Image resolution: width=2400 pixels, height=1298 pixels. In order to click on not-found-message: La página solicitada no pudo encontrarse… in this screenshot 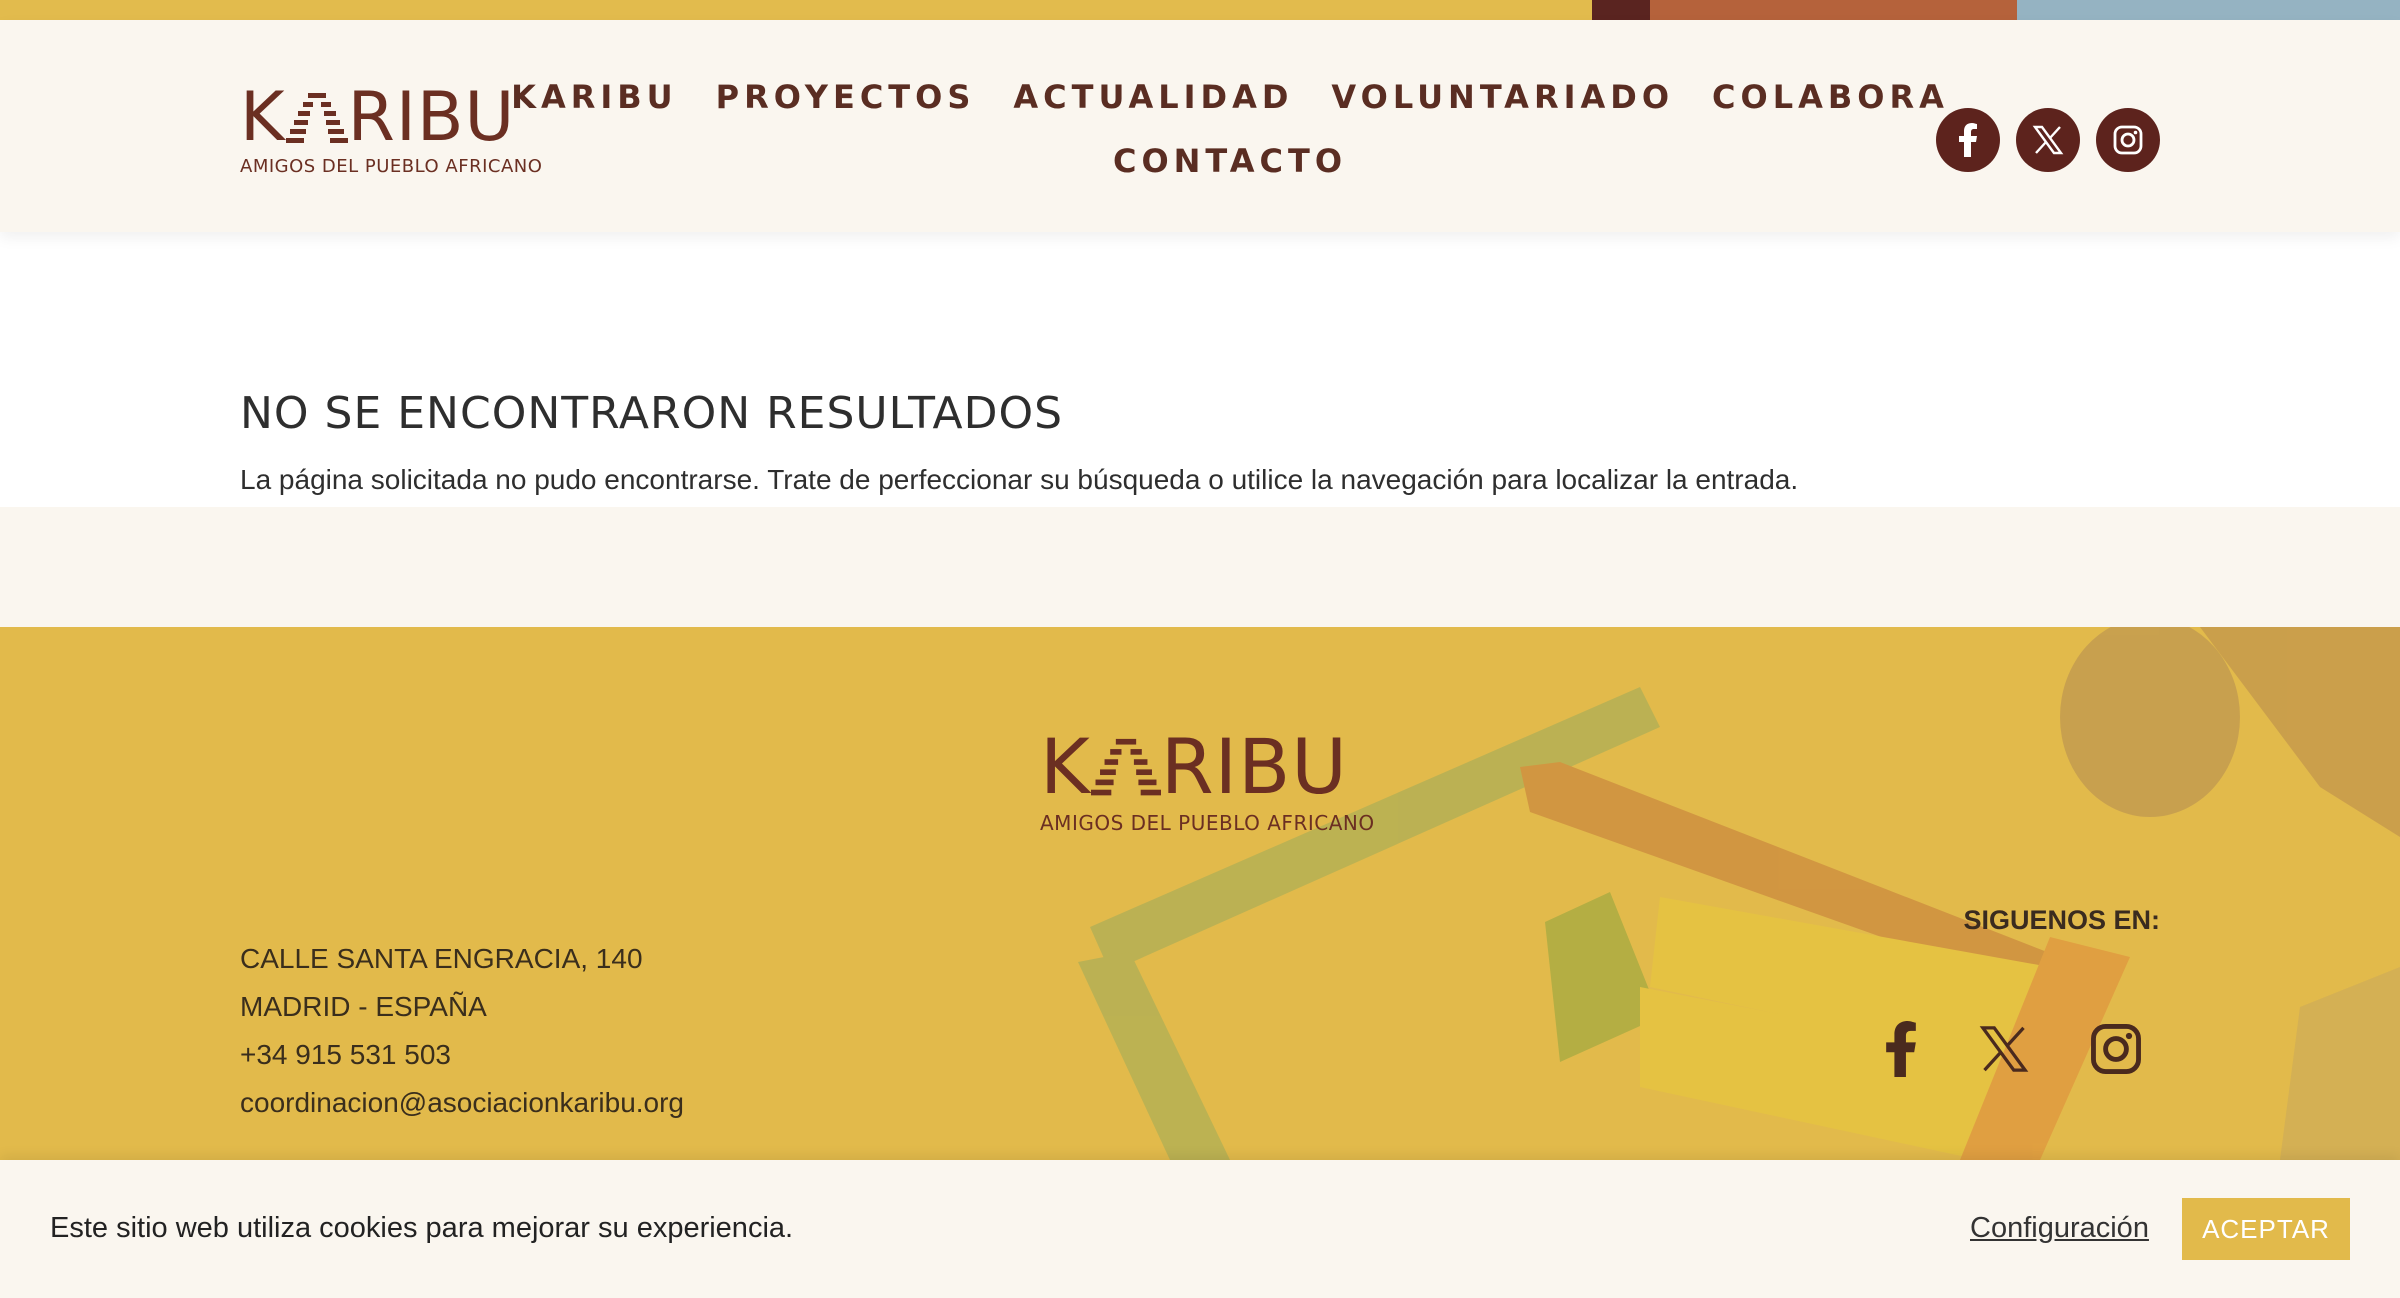, I will do `click(1019, 479)`.